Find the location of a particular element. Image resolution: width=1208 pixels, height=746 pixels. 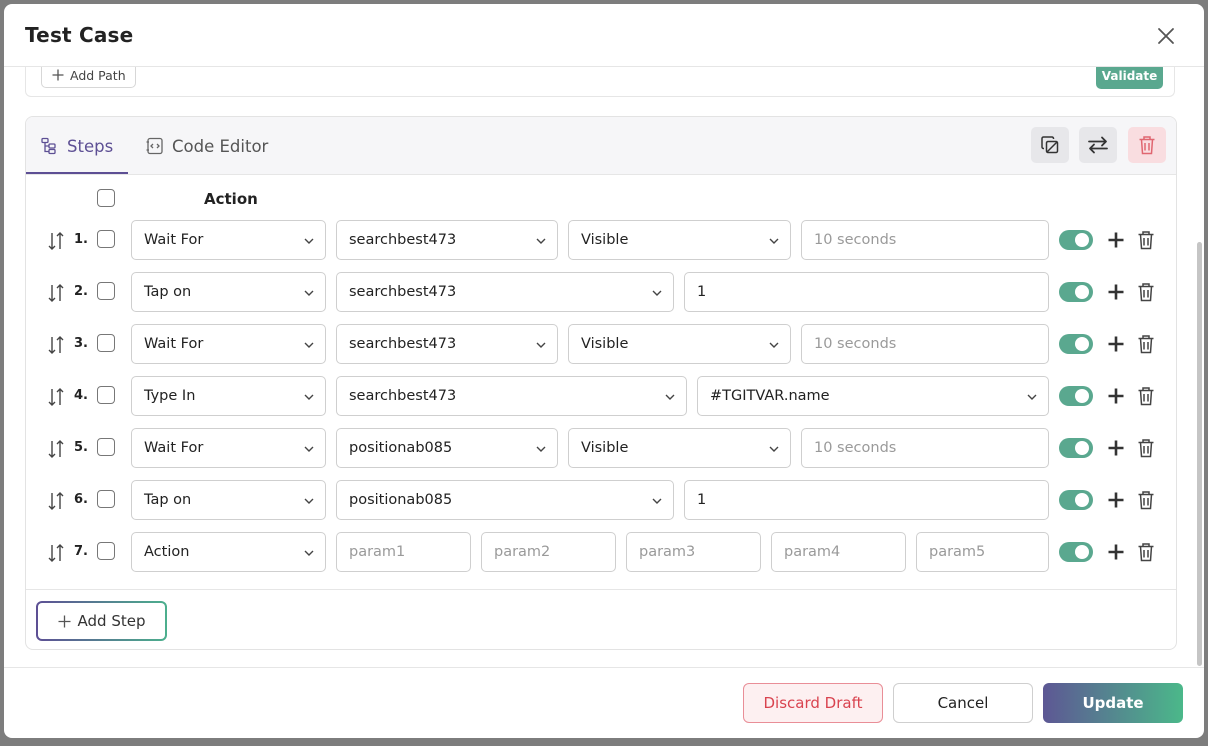

param5-input: param5 is located at coordinates (982, 552).